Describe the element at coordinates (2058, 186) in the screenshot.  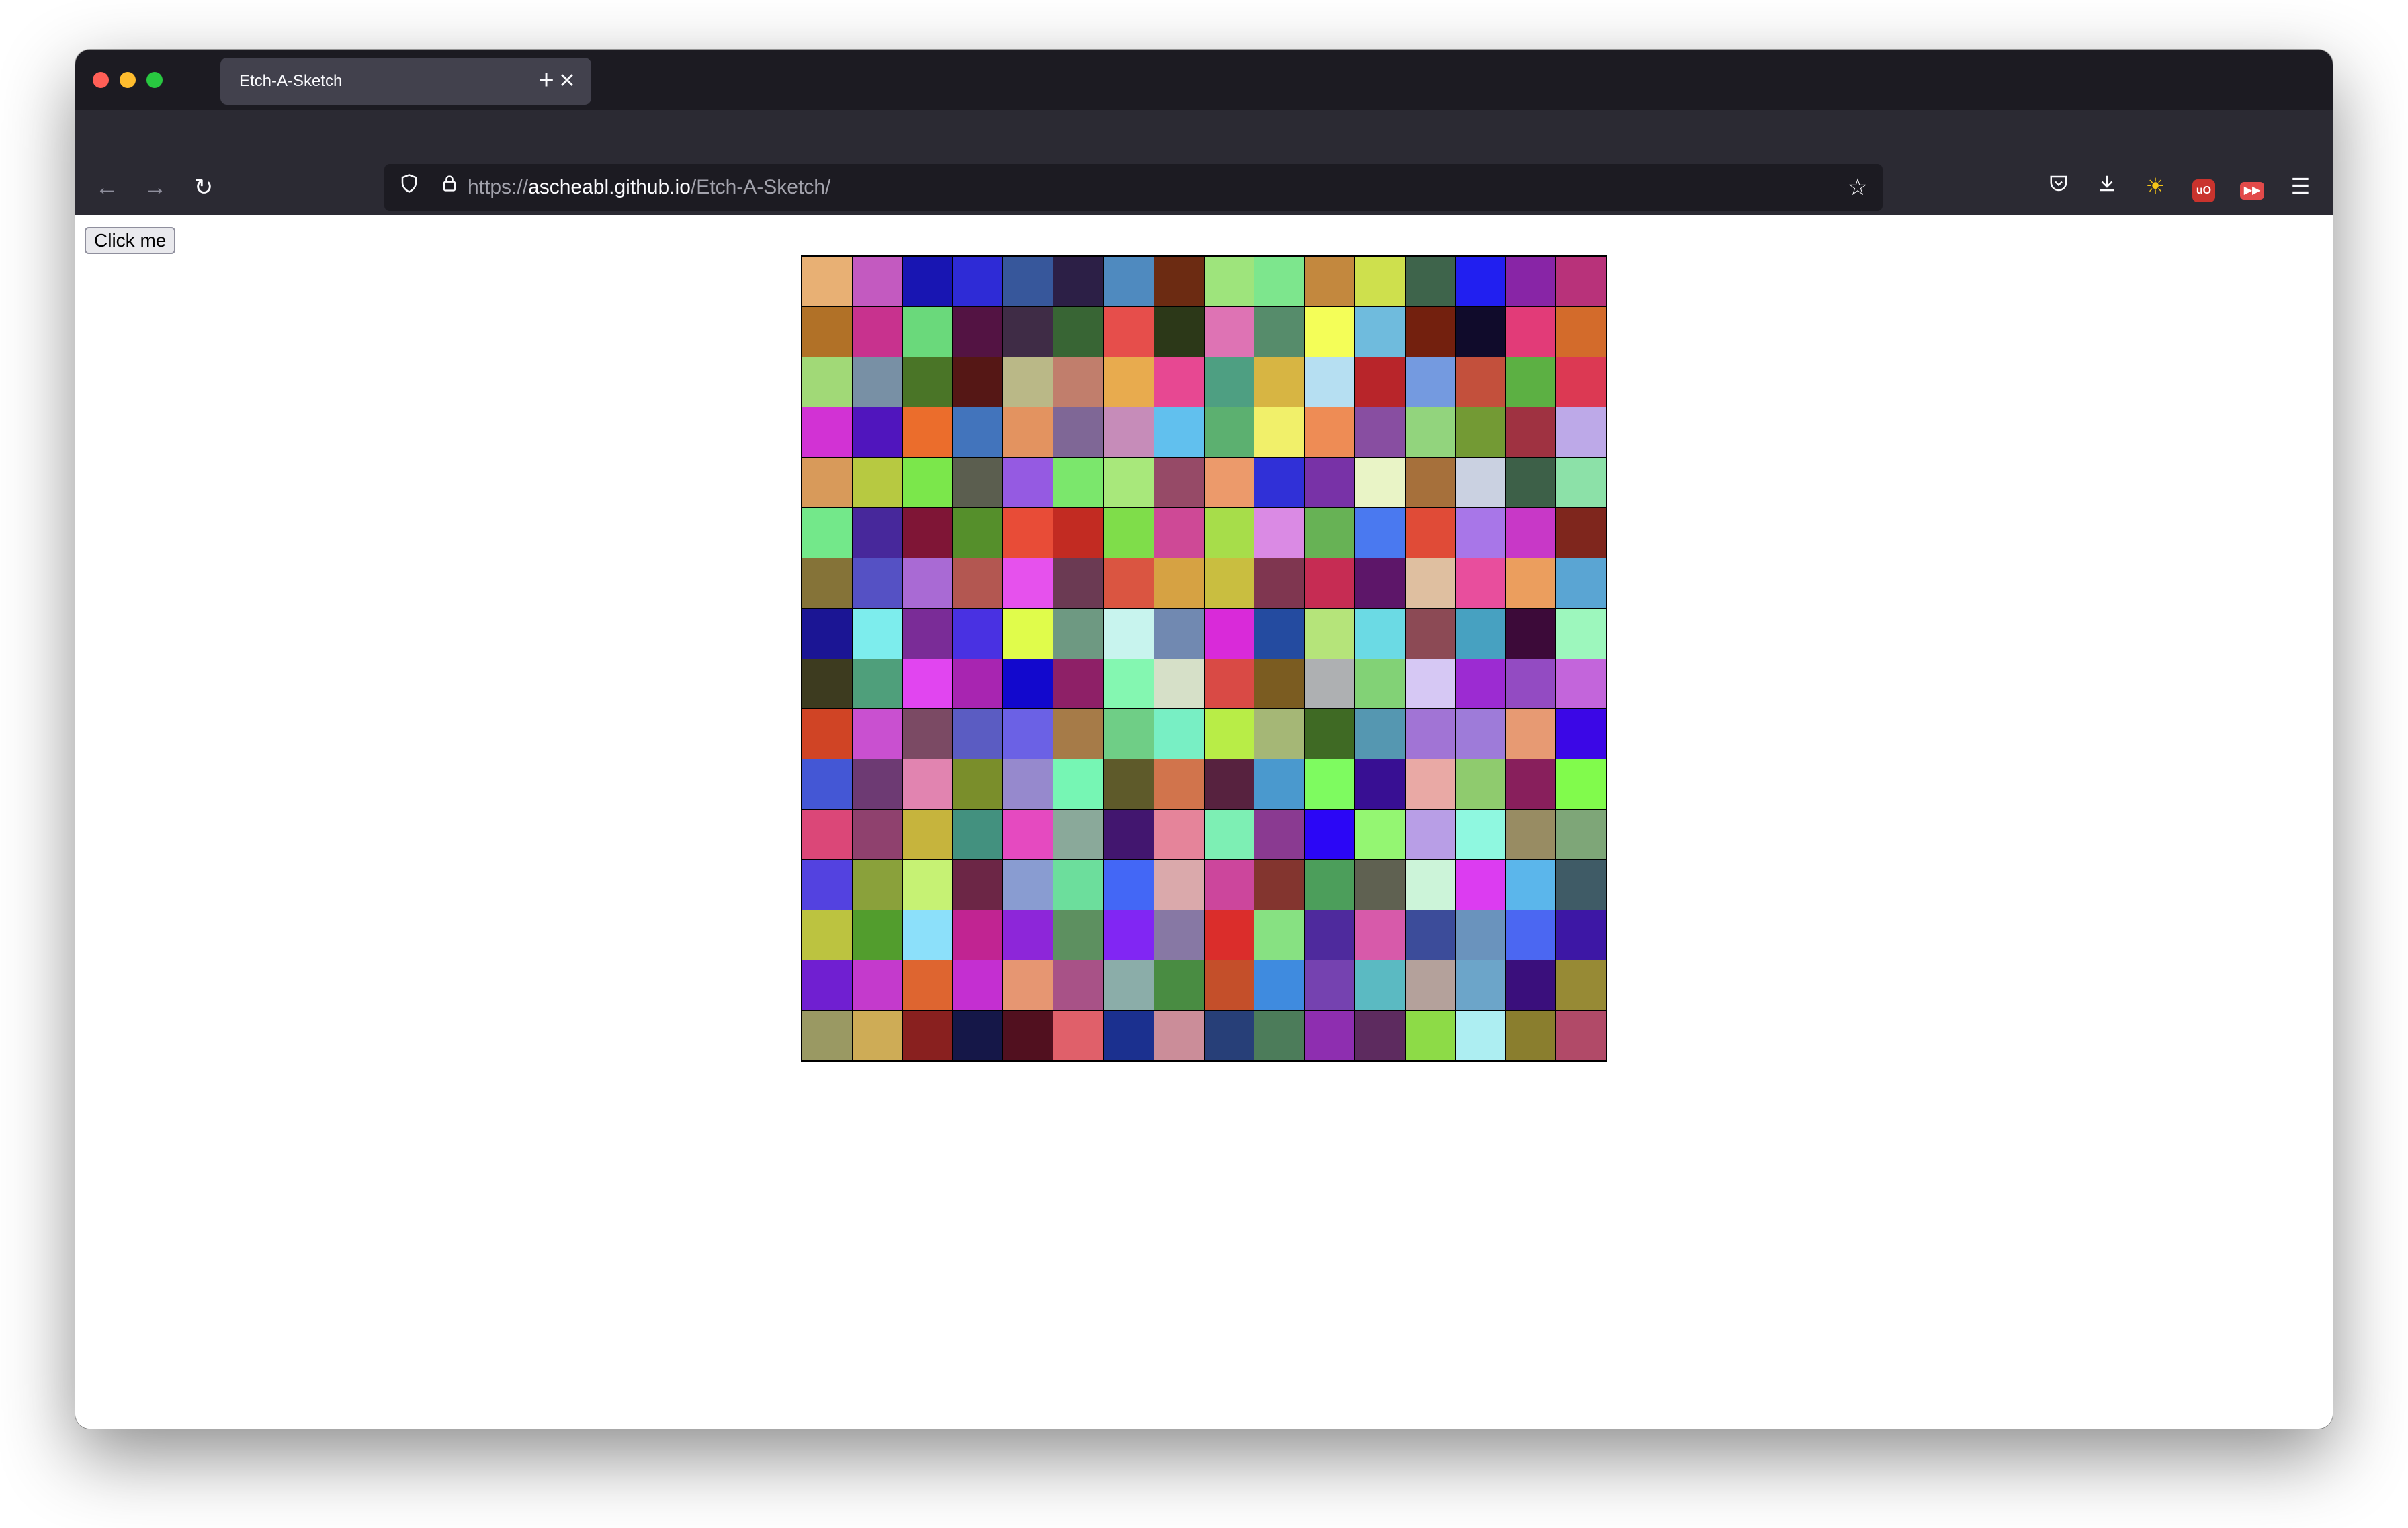
I see `pocket-icon` at that location.